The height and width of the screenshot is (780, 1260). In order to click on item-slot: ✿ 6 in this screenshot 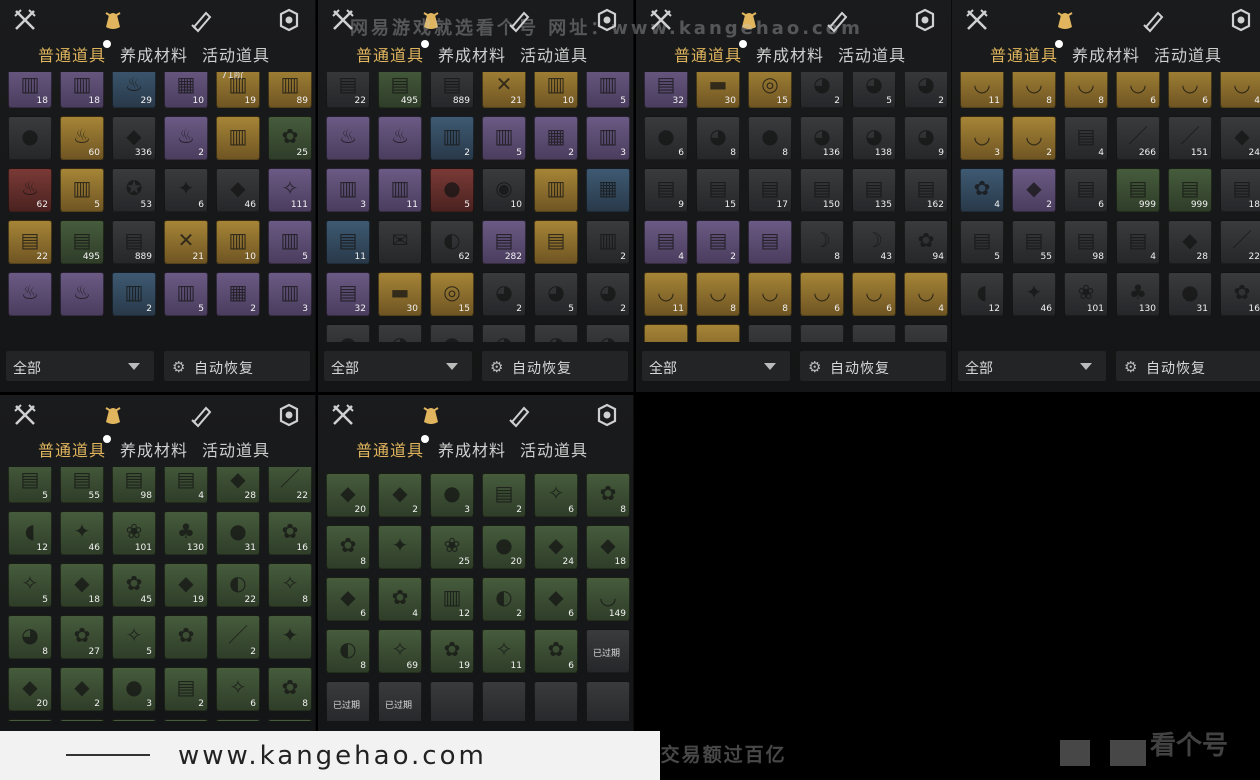, I will do `click(556, 651)`.